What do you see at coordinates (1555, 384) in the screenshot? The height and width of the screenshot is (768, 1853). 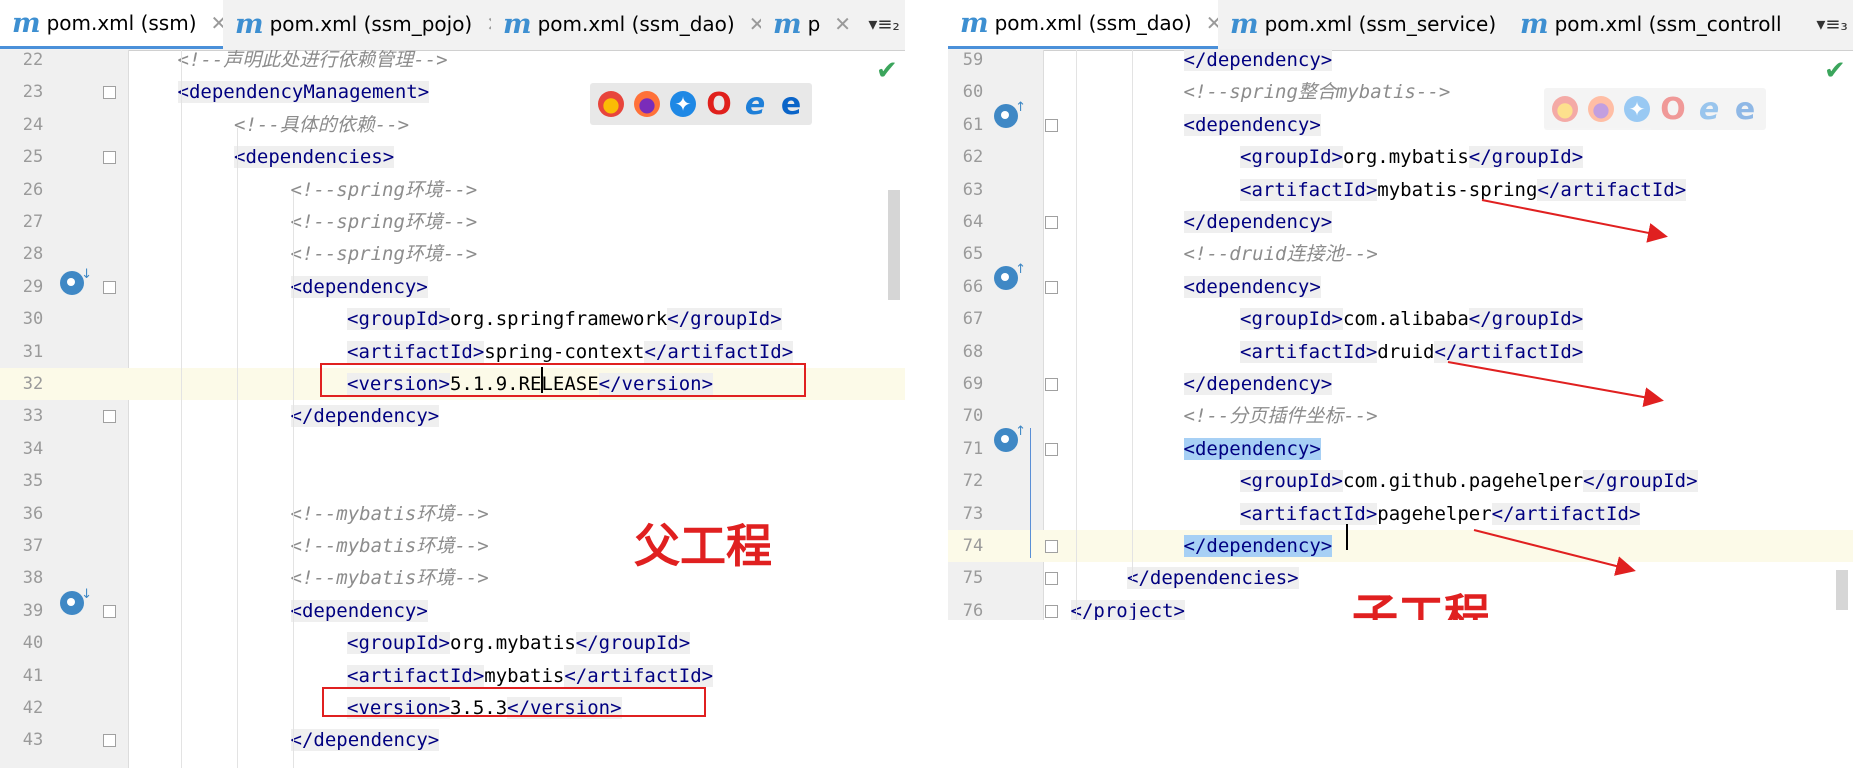 I see `arrow-druid` at bounding box center [1555, 384].